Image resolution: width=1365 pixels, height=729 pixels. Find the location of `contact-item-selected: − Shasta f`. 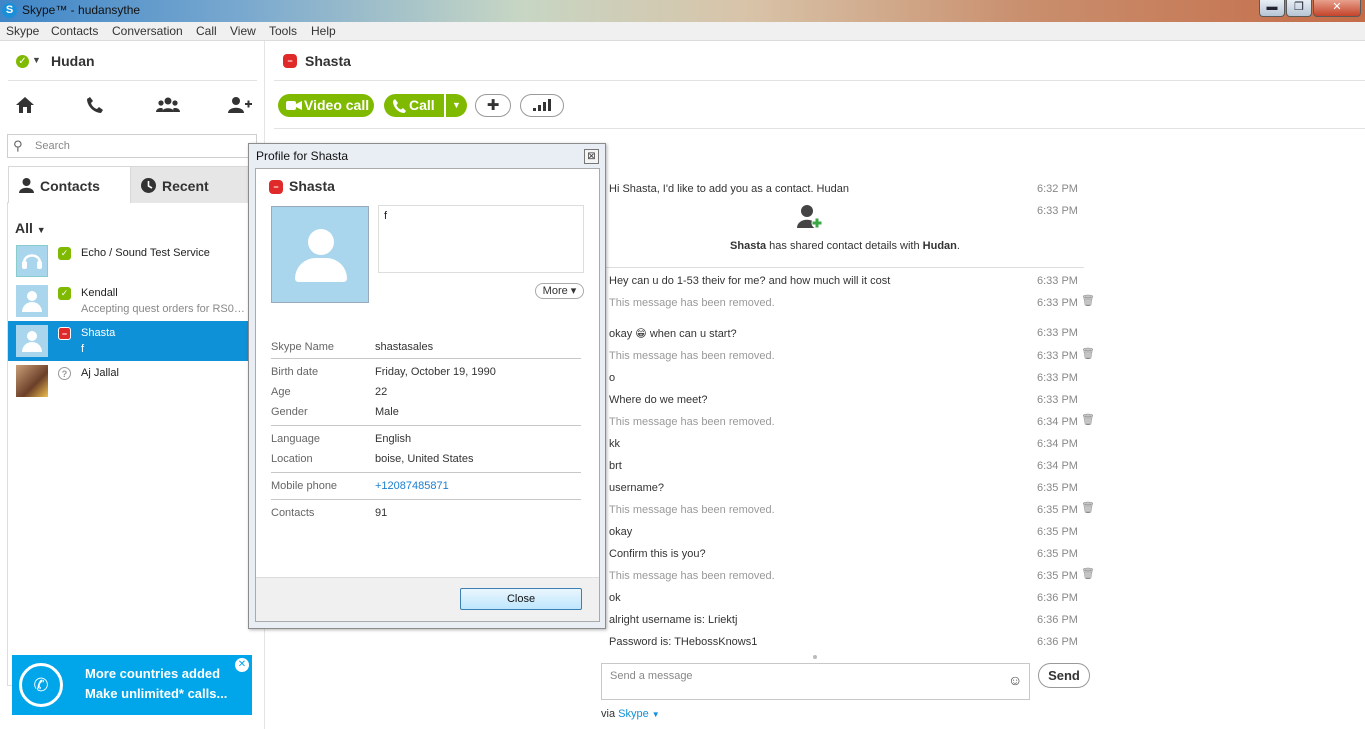

contact-item-selected: − Shasta f is located at coordinates (128, 341).